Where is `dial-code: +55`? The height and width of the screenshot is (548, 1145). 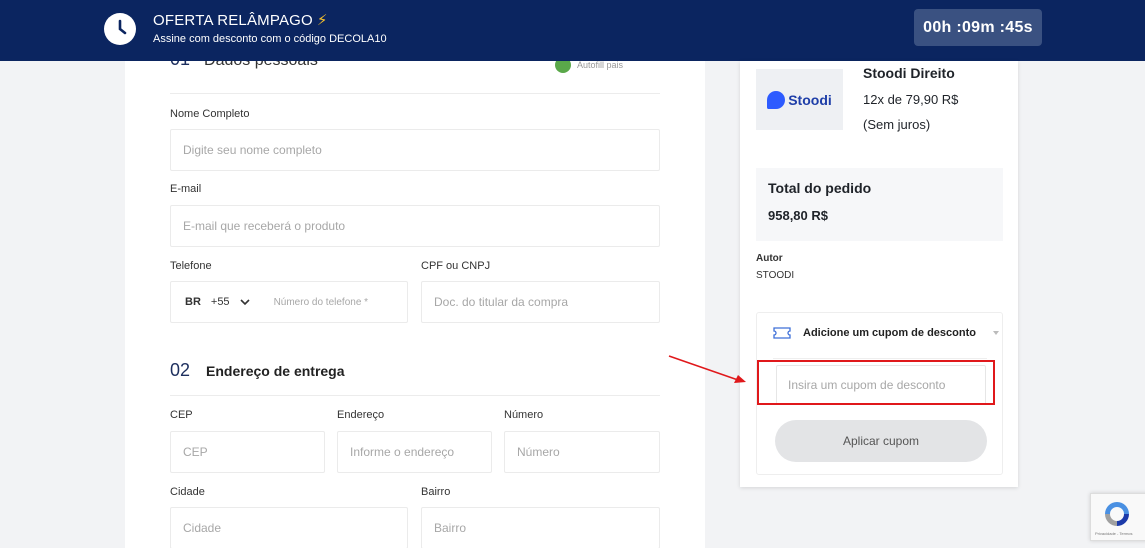
dial-code: +55 is located at coordinates (220, 302).